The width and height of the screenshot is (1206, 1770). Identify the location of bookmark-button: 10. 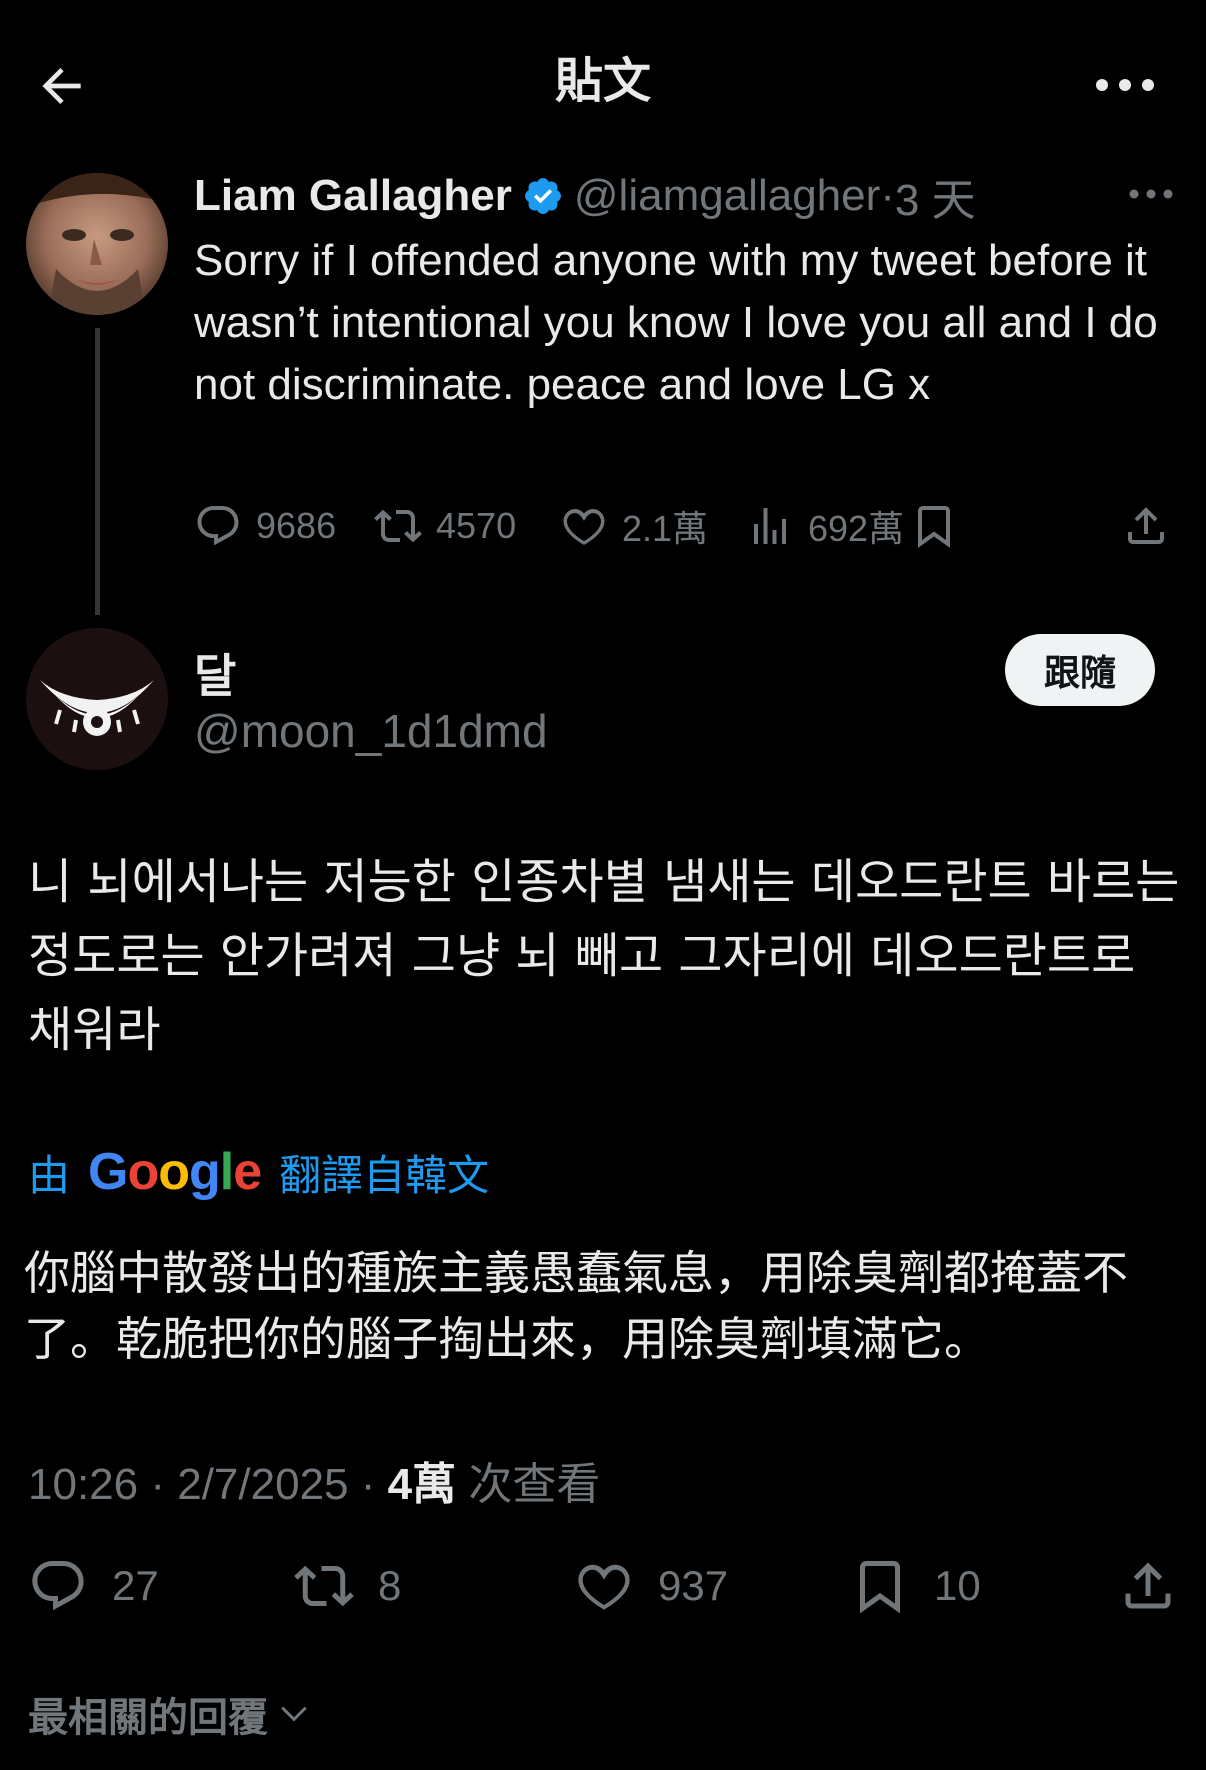
(915, 1586).